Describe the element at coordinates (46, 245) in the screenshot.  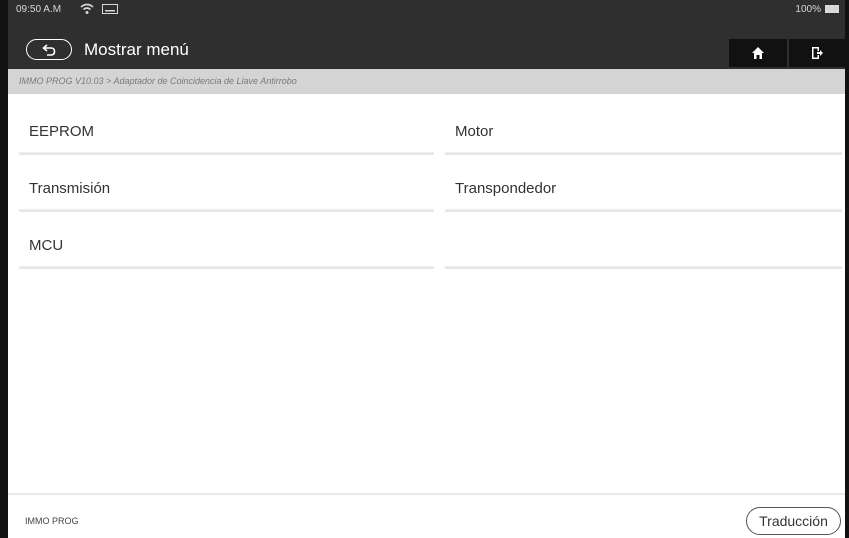
I see `menu-item-label: MCU` at that location.